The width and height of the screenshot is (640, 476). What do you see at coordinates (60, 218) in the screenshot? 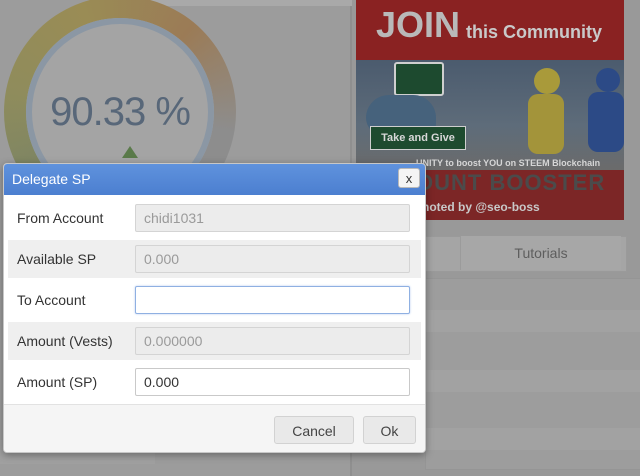
I see `from-account-label: From Account` at bounding box center [60, 218].